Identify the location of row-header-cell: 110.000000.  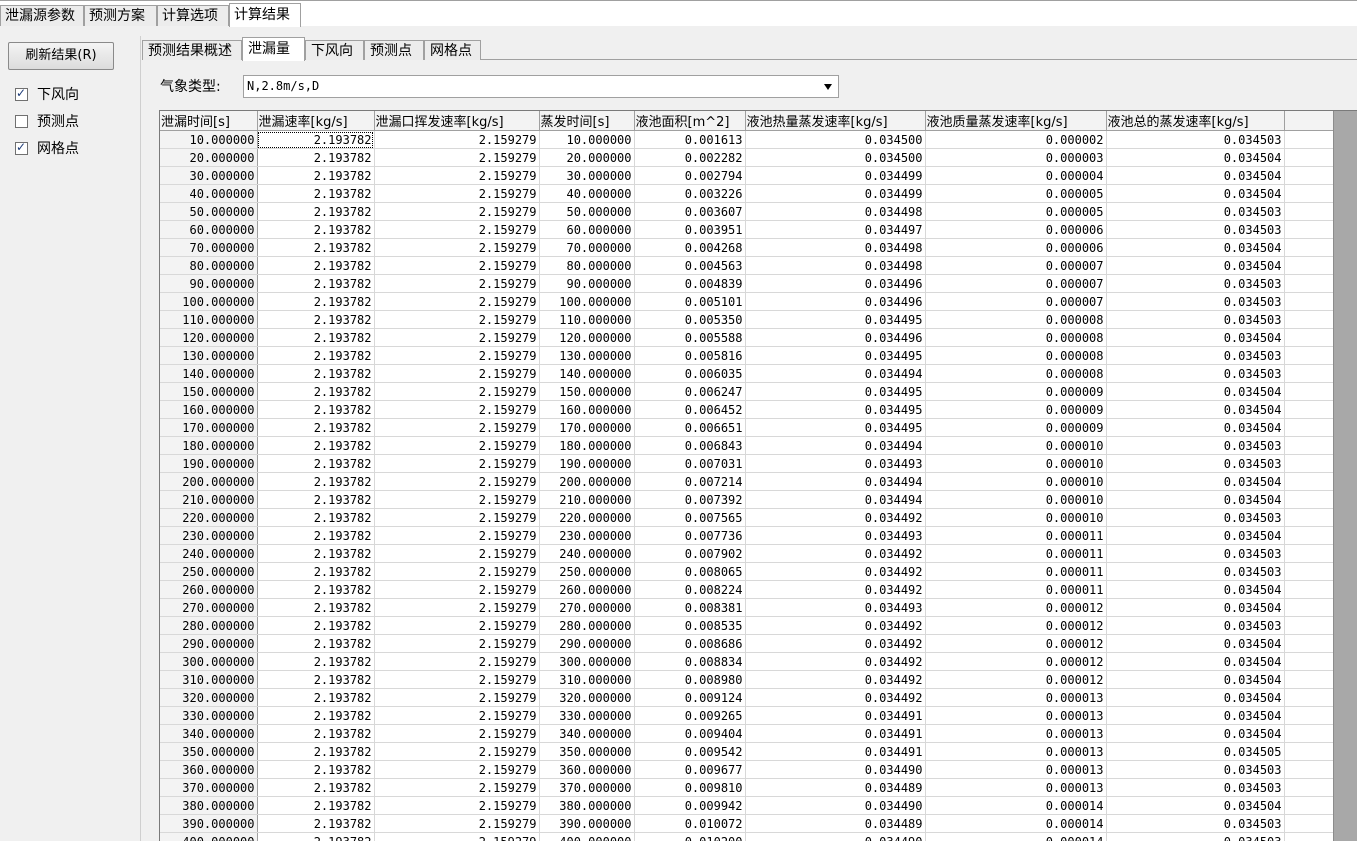
(209, 319).